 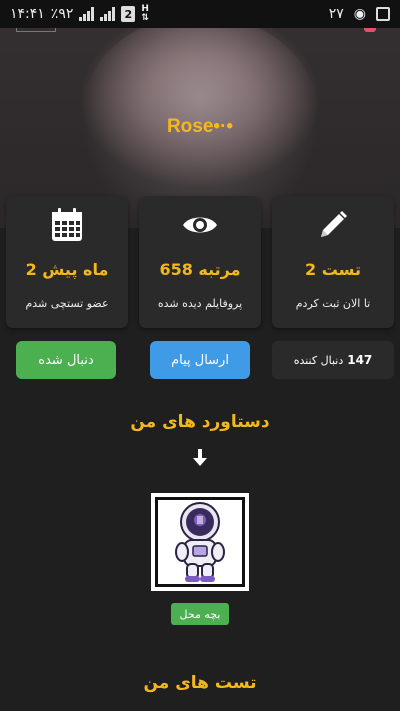 I want to click on status-right: ۲۷ ◉, so click(x=359, y=14).